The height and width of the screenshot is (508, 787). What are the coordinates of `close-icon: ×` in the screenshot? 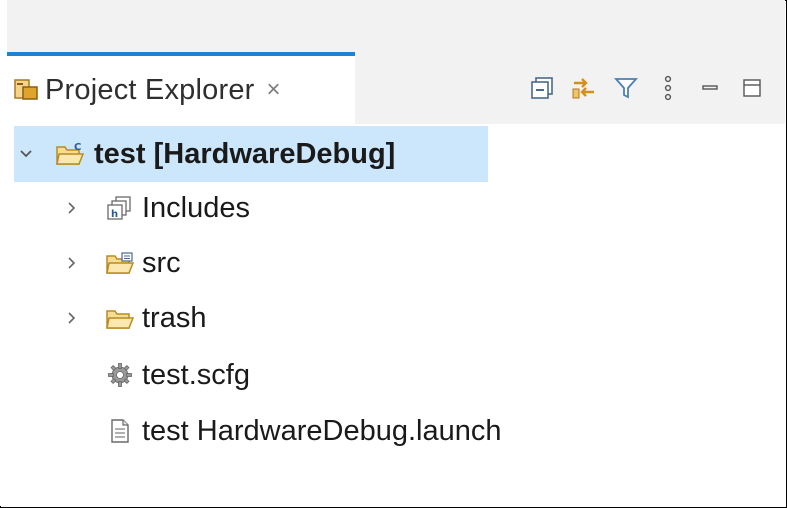 It's located at (274, 90).